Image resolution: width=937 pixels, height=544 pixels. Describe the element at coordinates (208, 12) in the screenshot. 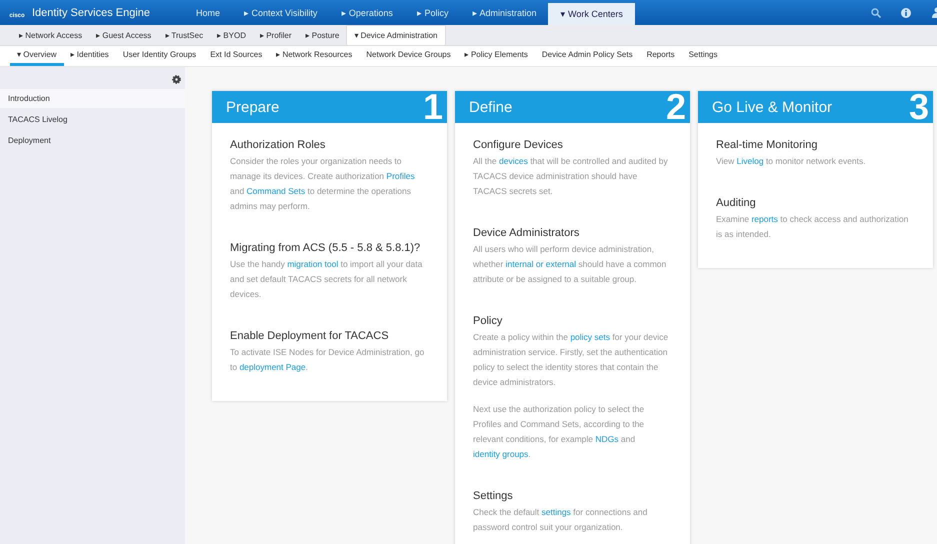

I see `nav-tab: Home` at that location.